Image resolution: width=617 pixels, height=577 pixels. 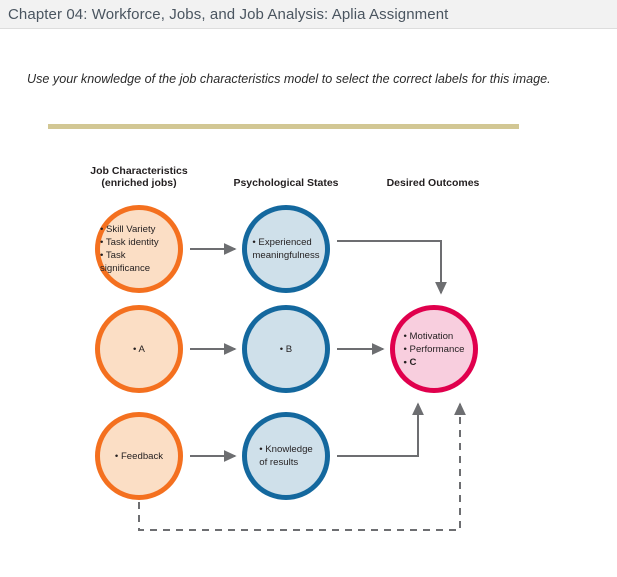 What do you see at coordinates (428, 336) in the screenshot?
I see `outcome-line-1: • Motivation` at bounding box center [428, 336].